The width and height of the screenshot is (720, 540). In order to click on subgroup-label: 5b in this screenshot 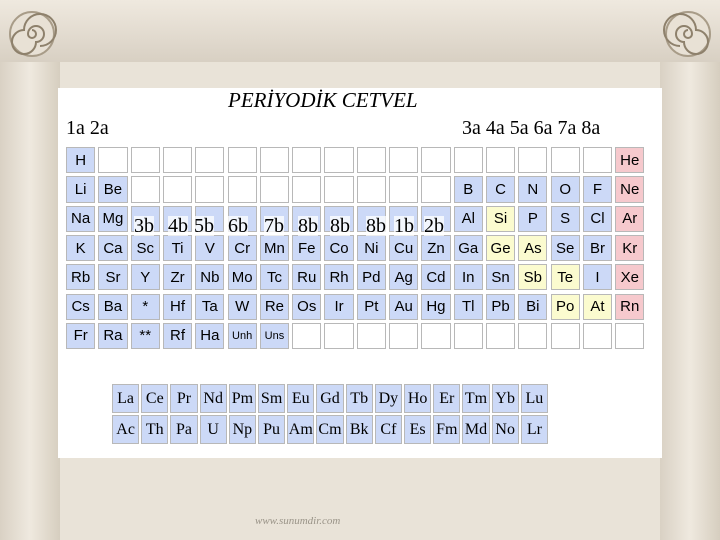, I will do `click(204, 226)`.